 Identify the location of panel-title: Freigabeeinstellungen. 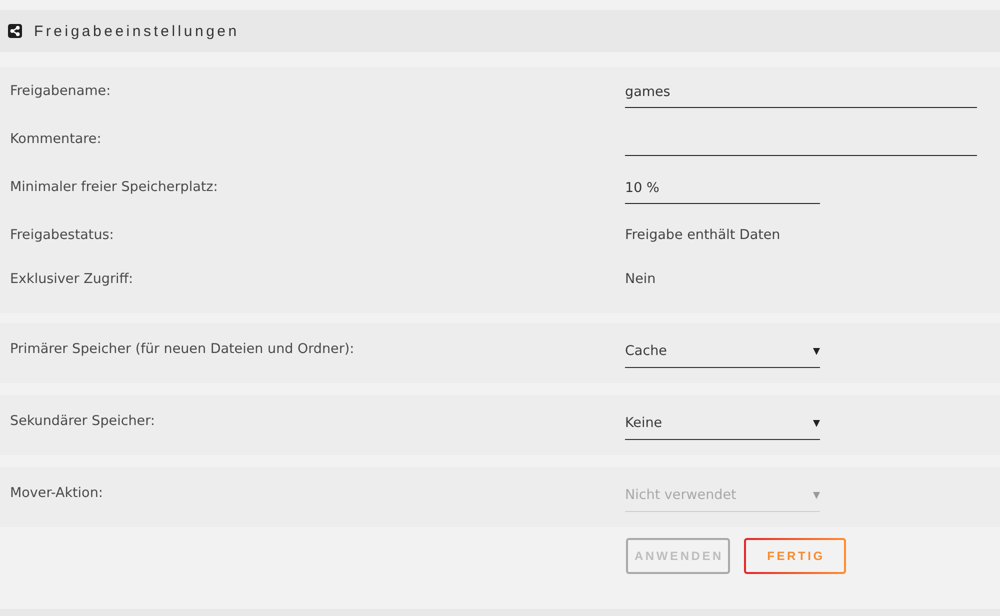
(137, 31).